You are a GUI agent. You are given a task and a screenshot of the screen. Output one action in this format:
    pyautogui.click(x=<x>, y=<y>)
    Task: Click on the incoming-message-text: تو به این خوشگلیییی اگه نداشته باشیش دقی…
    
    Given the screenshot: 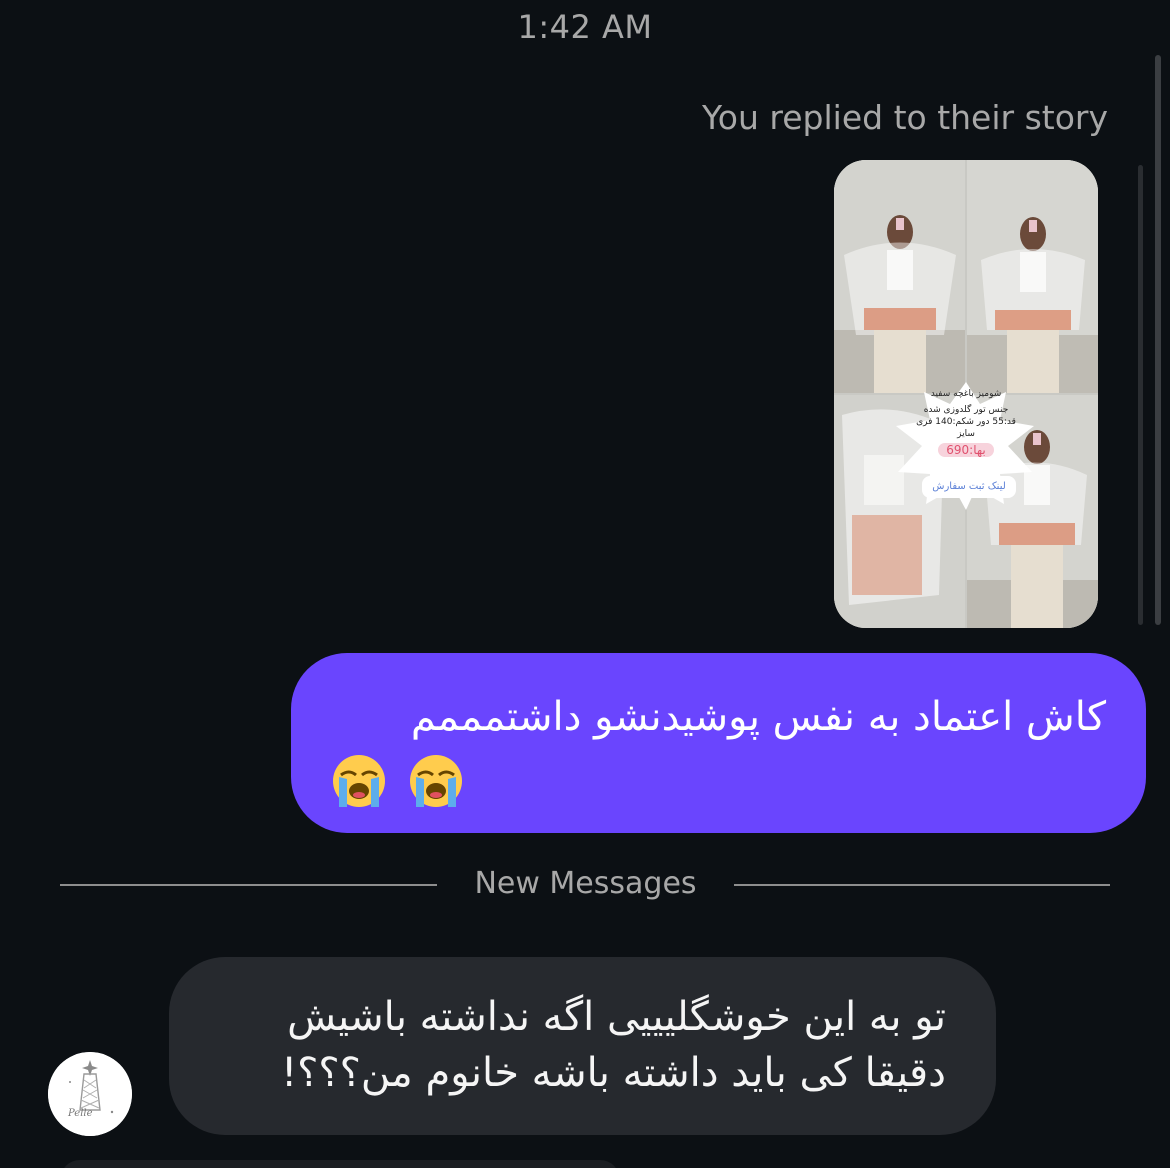 What is the action you would take?
    pyautogui.click(x=613, y=1045)
    